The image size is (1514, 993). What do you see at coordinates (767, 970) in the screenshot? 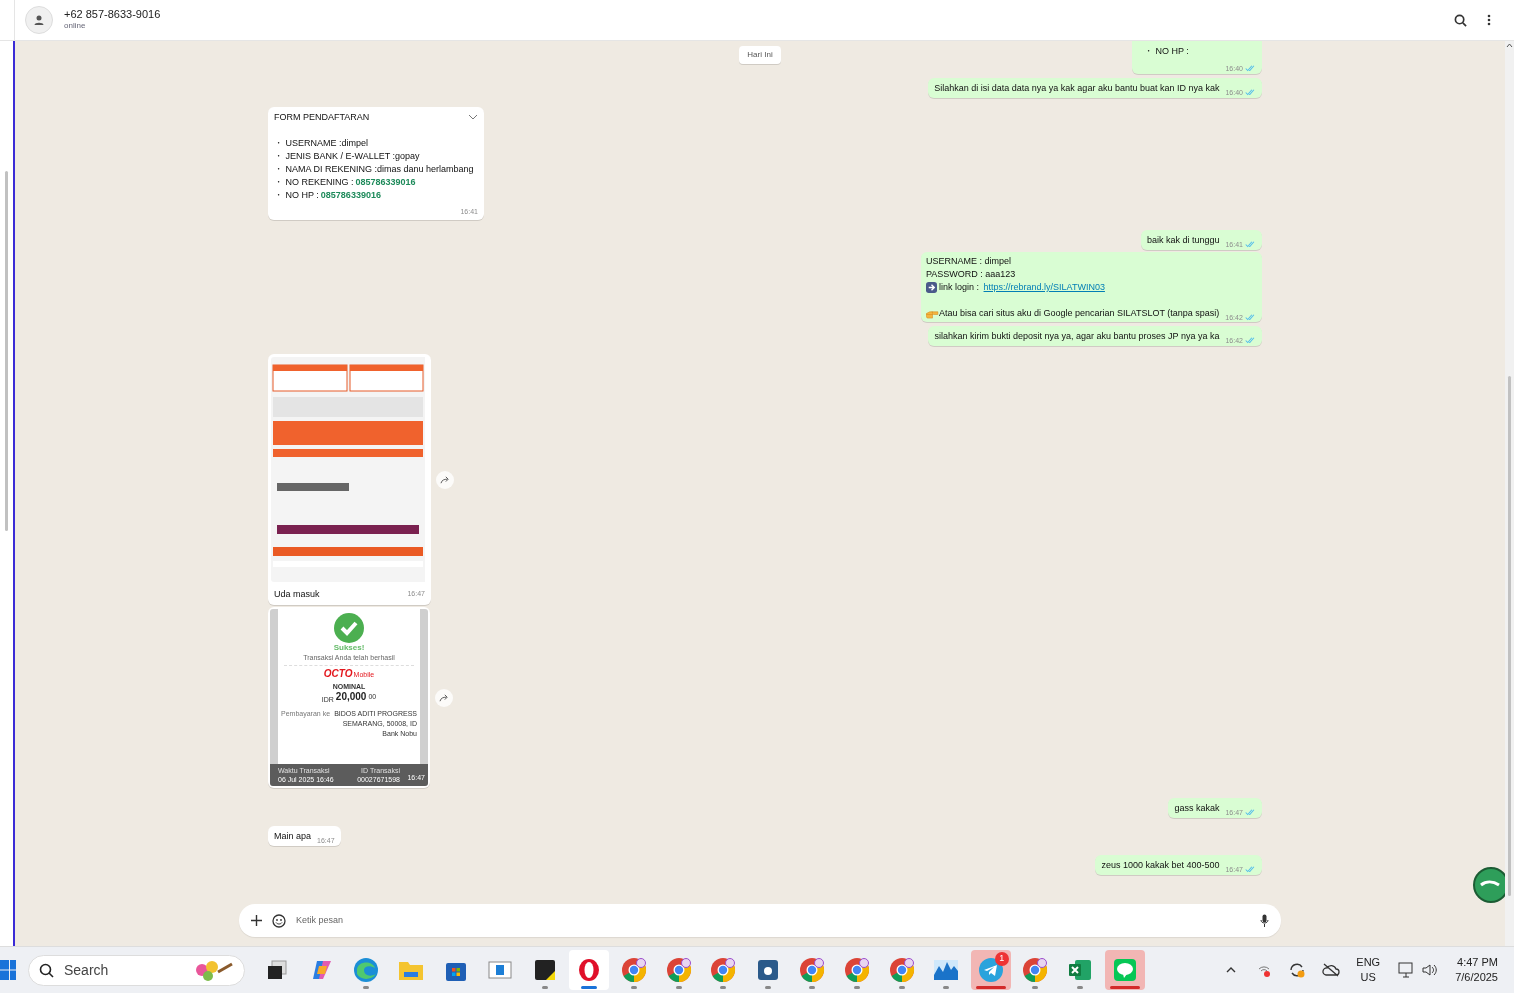
I see `app-icon` at bounding box center [767, 970].